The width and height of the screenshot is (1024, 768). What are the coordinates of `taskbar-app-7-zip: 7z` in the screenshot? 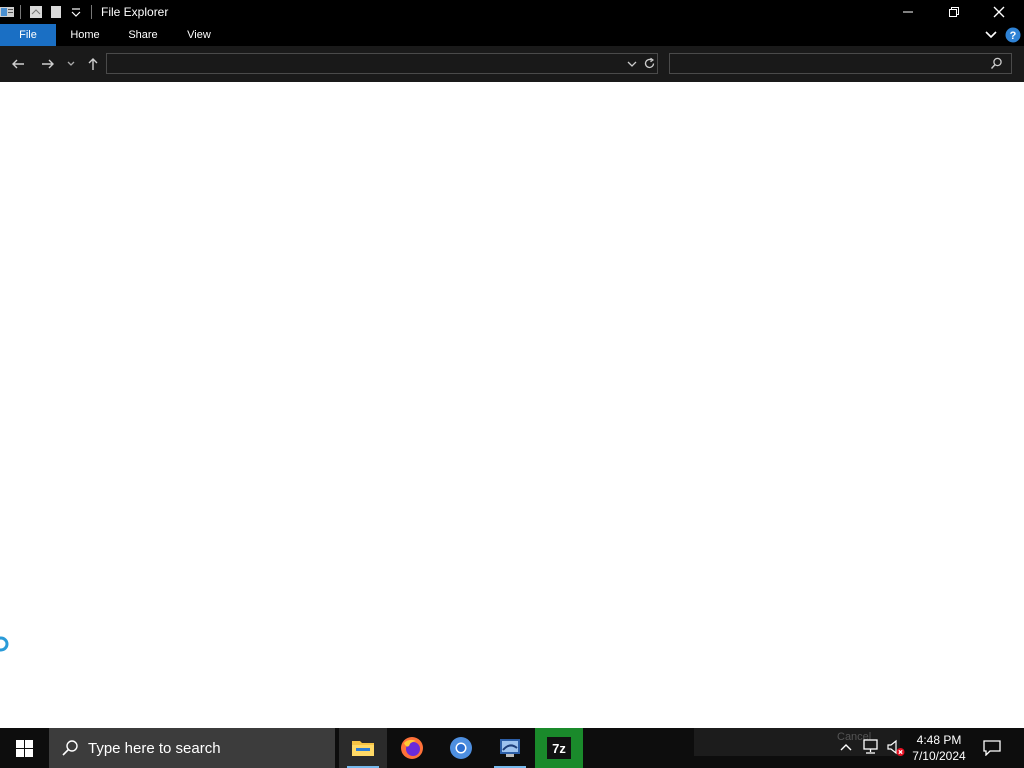 It's located at (559, 748).